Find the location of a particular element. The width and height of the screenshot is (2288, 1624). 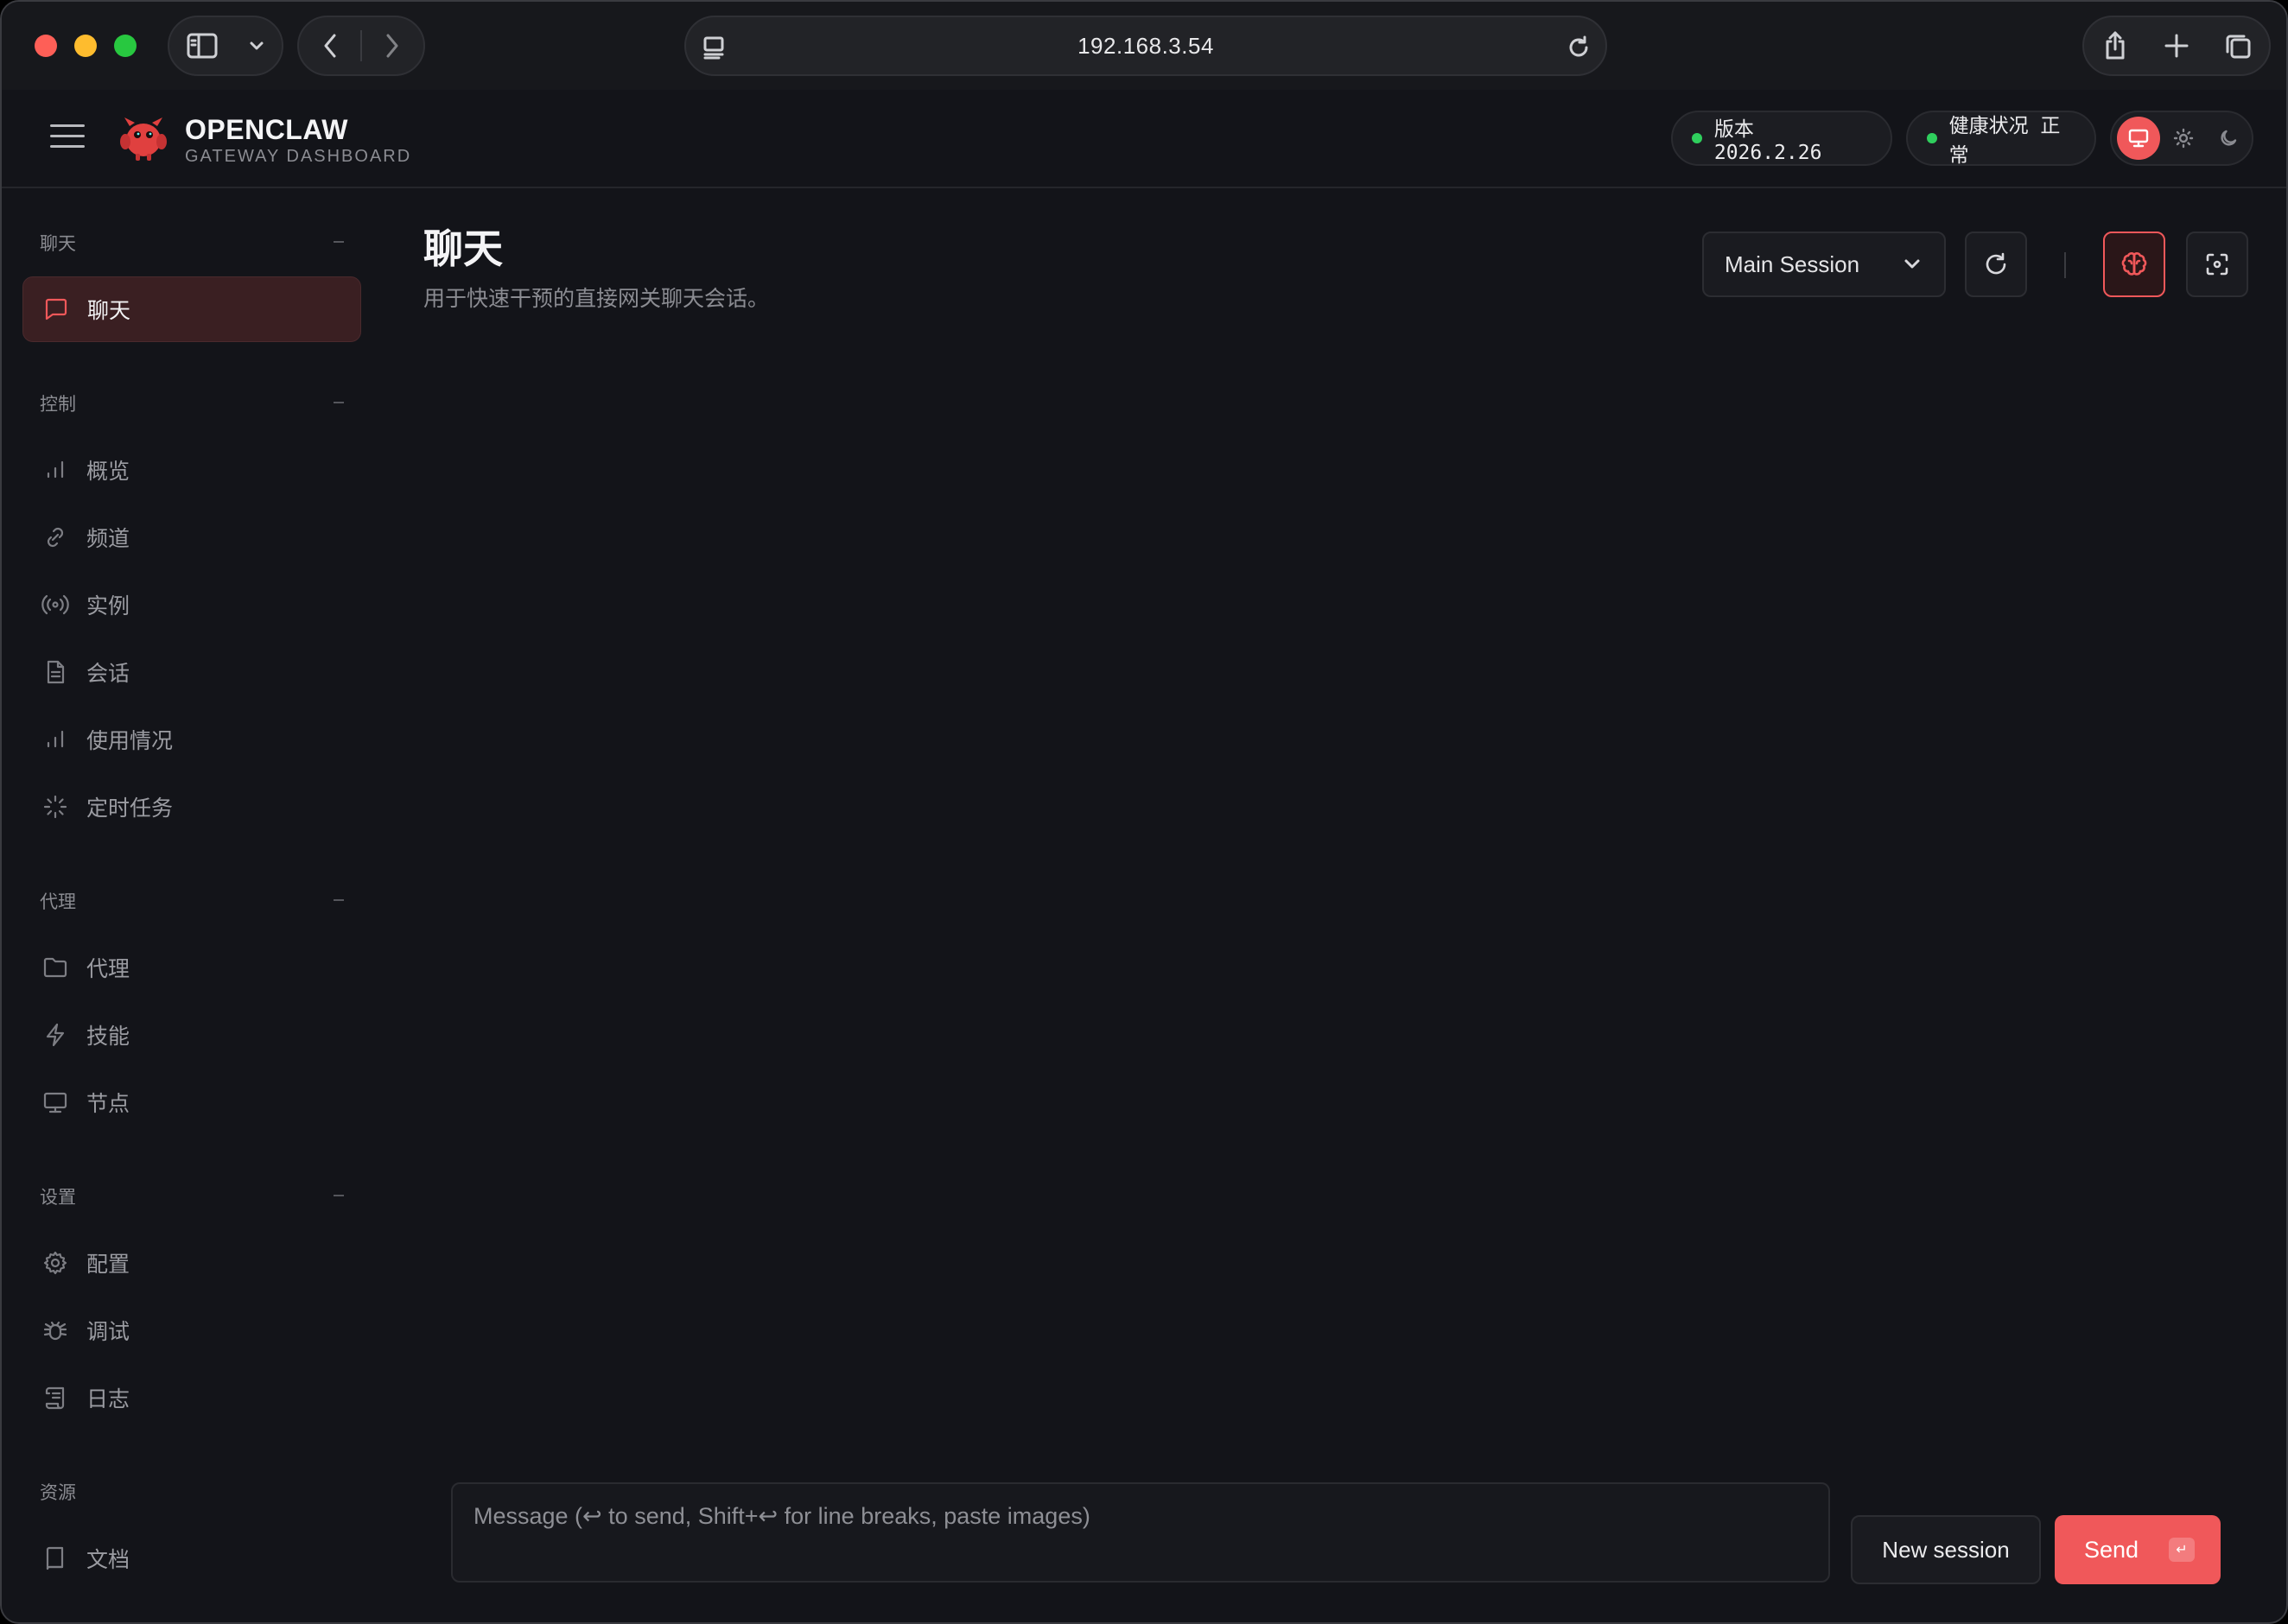

theme-light-button is located at coordinates (2183, 138).